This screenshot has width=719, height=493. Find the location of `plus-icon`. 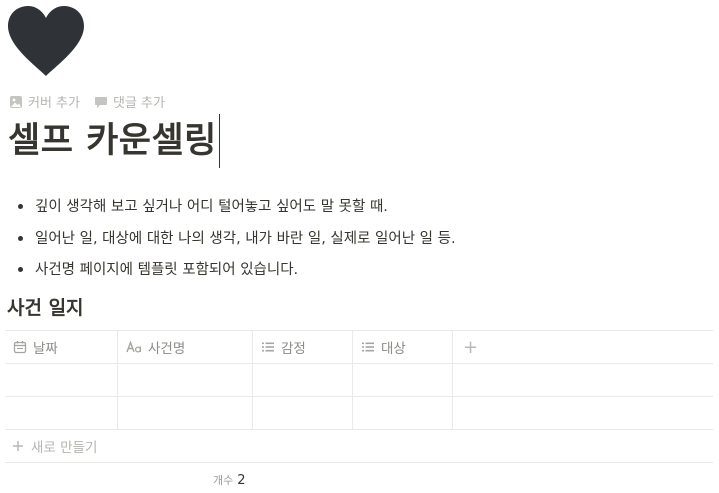

plus-icon is located at coordinates (18, 446).